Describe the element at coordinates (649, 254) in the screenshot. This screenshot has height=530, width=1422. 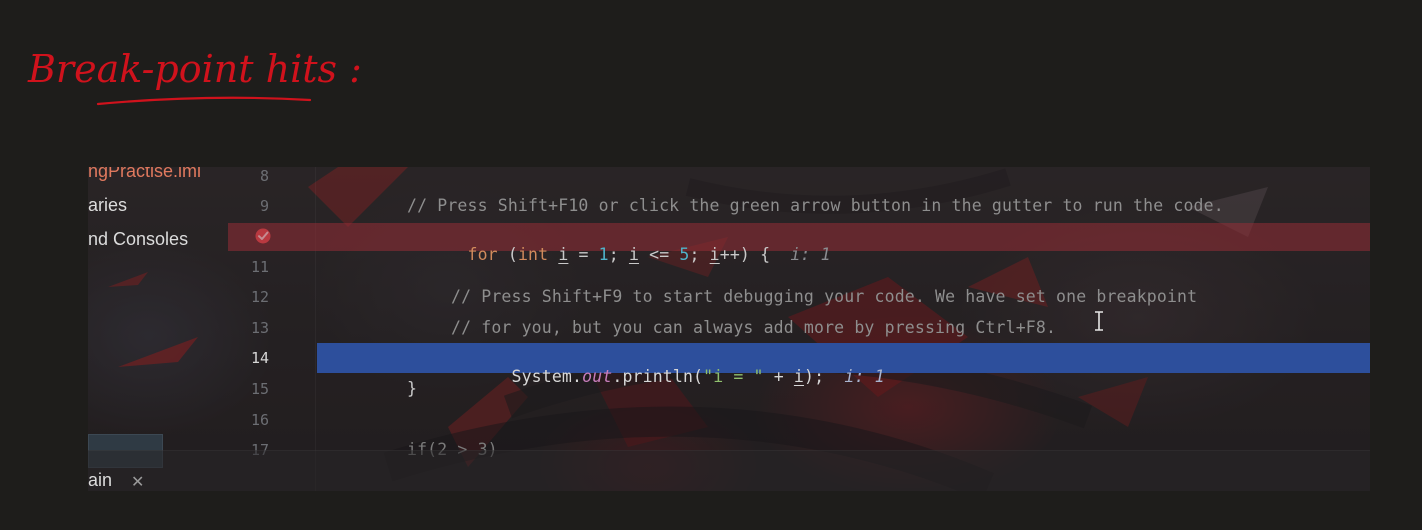
I see `code-line-10: for (int i = 1; i <= 5; i++) { i: 1` at that location.